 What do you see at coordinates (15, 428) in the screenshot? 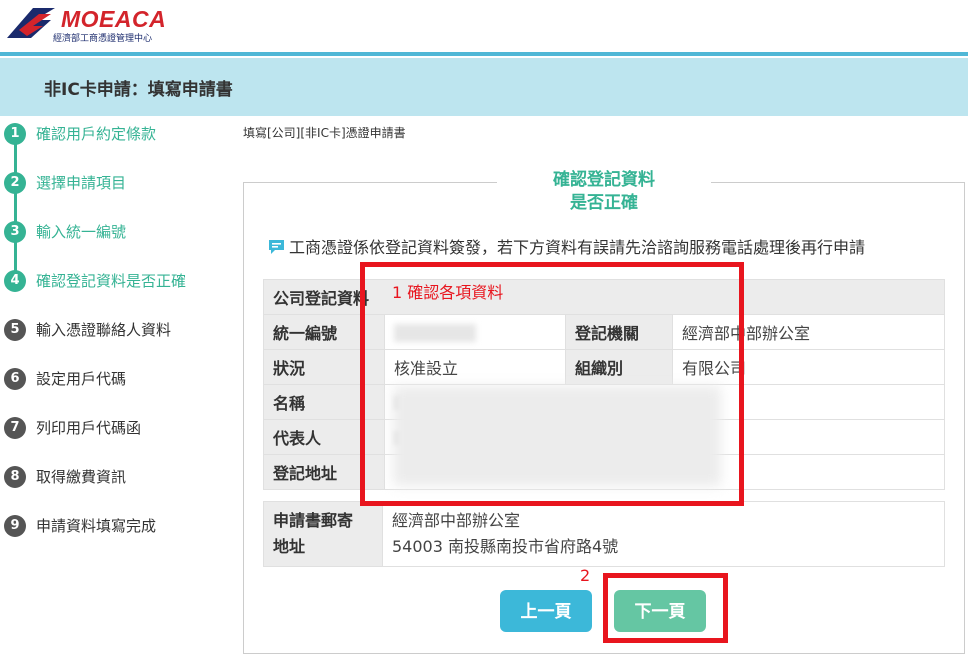
I see `step-number: 7` at bounding box center [15, 428].